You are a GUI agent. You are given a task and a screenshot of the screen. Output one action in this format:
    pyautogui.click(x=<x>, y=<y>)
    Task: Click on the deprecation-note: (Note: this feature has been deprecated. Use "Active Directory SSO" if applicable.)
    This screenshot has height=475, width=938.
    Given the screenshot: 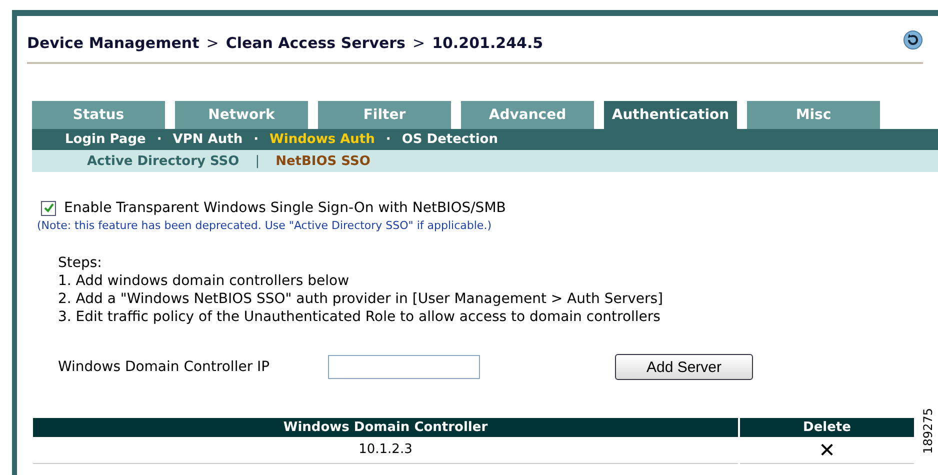 What is the action you would take?
    pyautogui.click(x=264, y=225)
    